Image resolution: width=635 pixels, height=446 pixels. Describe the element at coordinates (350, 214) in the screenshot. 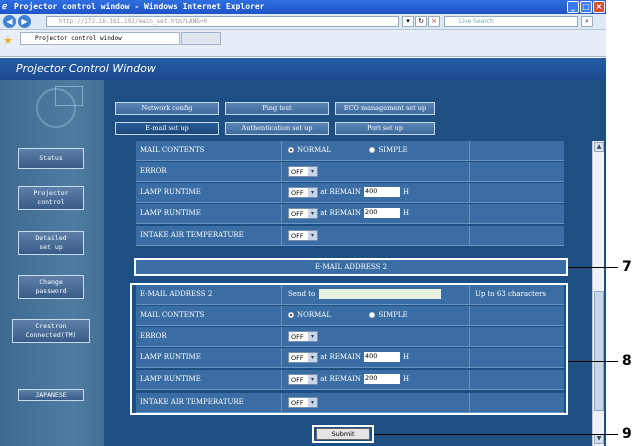

I see `row-lamp-runtime-1b: LAMP RUNTIME OFF ▾ at REMAIN 200 H` at that location.